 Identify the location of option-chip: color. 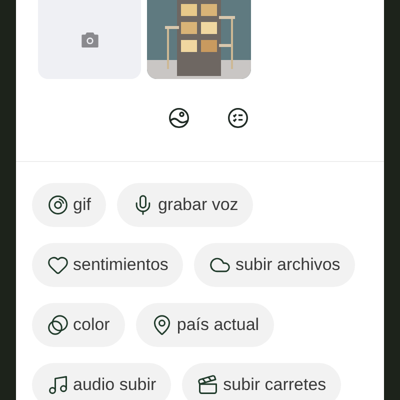
(78, 325).